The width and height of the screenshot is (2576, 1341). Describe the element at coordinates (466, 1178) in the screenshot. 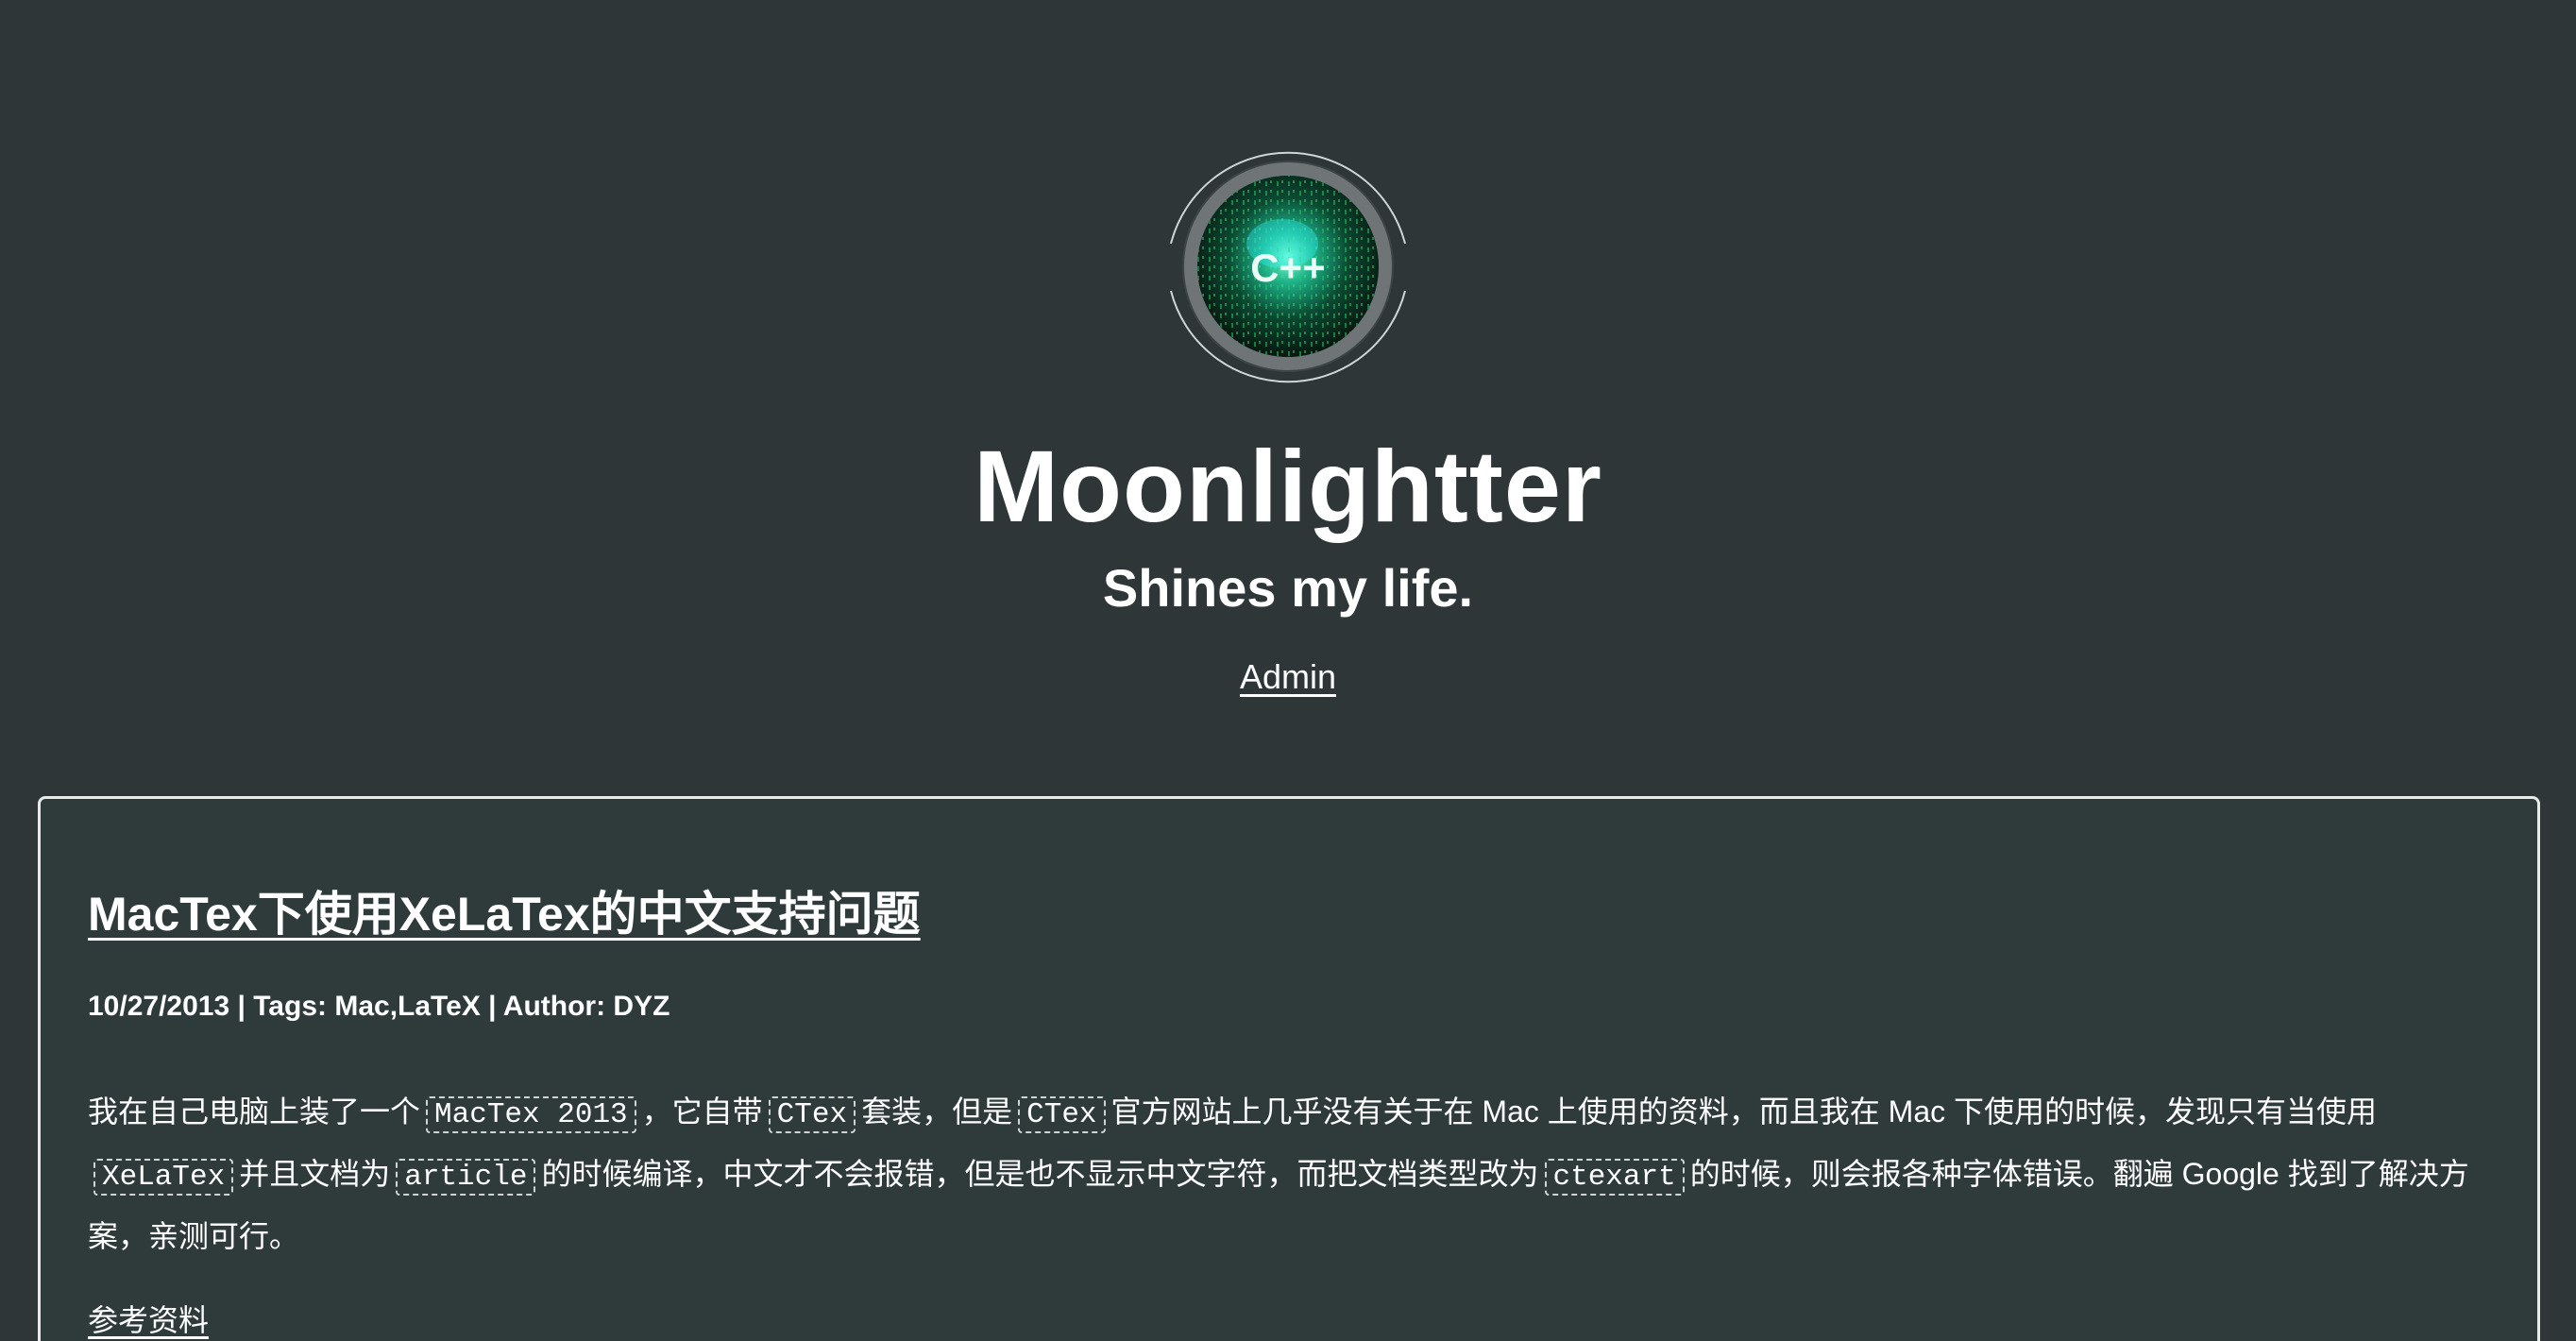

I see `code-article: article` at that location.